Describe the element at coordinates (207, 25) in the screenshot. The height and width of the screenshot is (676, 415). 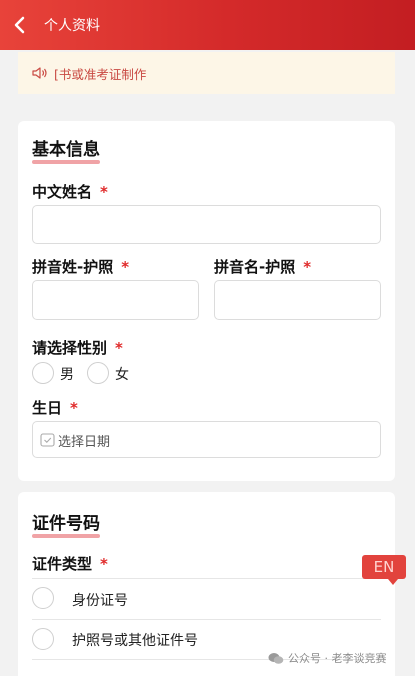
I see `header-bar: 个人资料` at that location.